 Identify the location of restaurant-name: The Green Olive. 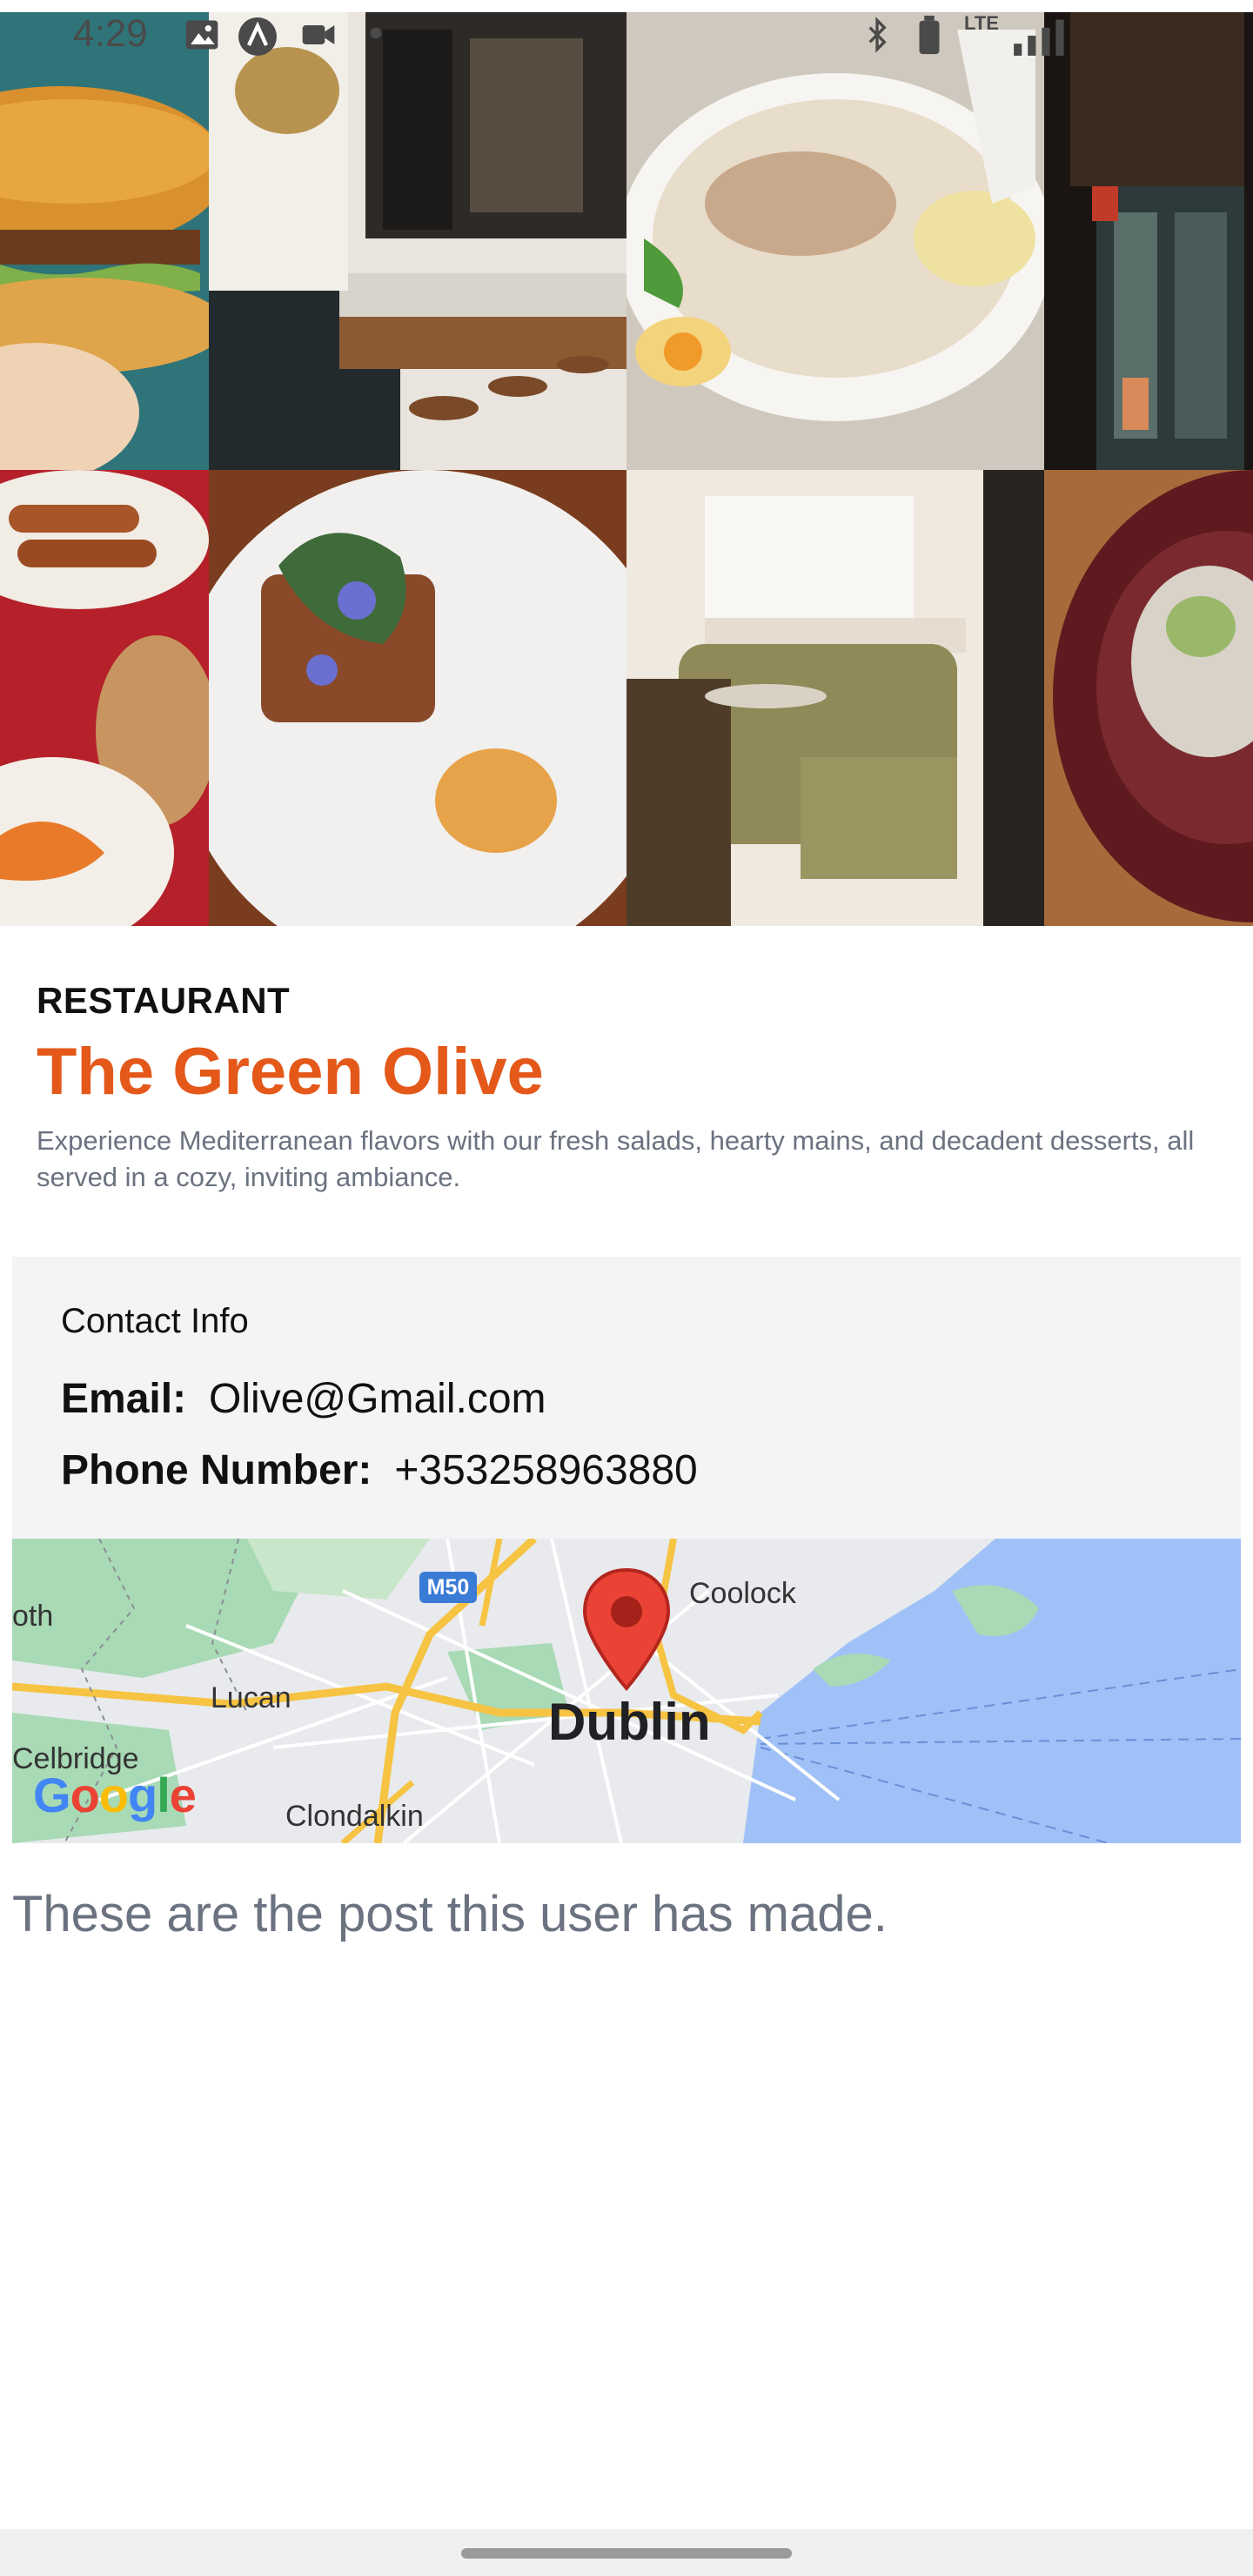
(290, 1072).